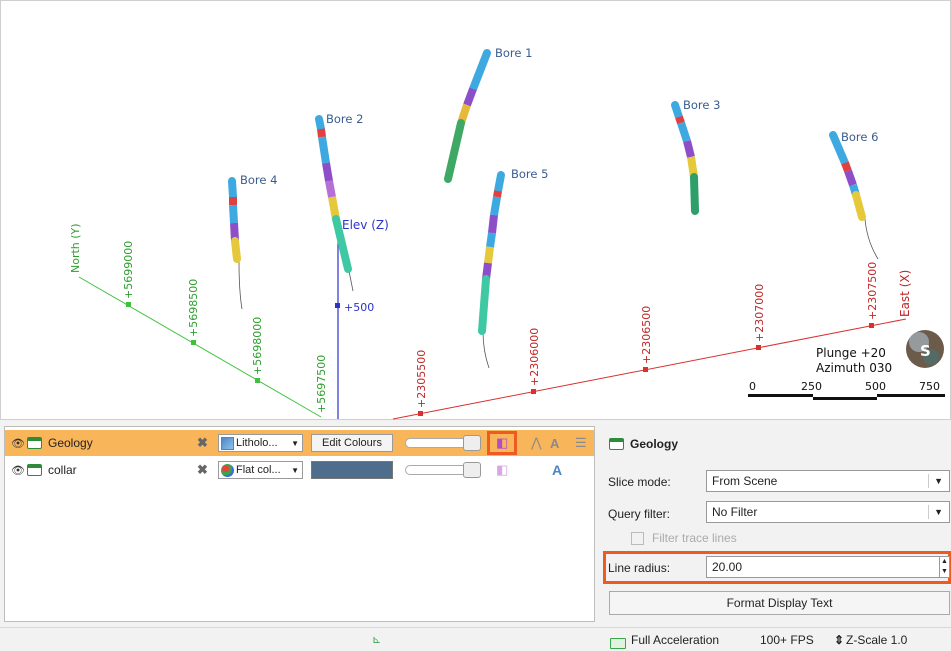 The width and height of the screenshot is (951, 651). What do you see at coordinates (337, 305) in the screenshot?
I see `elev-tick-mark` at bounding box center [337, 305].